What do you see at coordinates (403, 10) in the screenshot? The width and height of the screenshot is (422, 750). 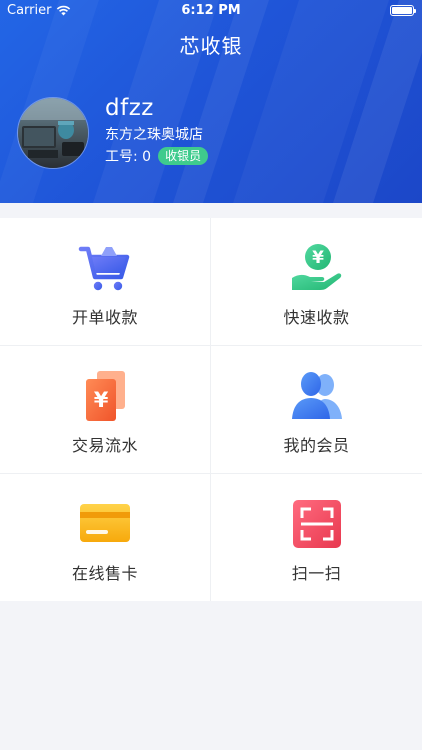 I see `battery-icon` at bounding box center [403, 10].